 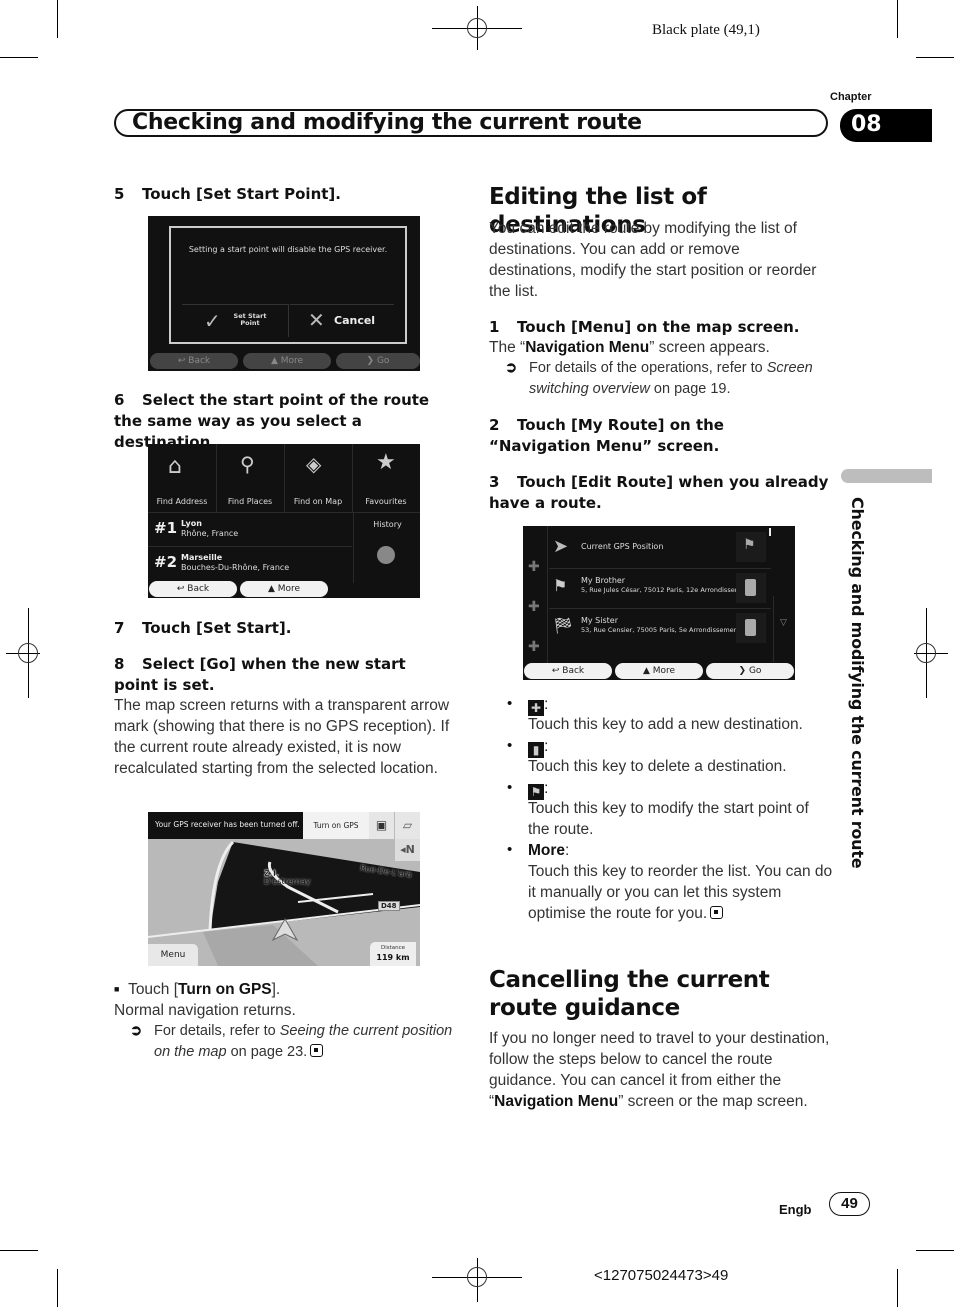 What do you see at coordinates (665, 724) in the screenshot?
I see `bullet-text: Touch this key to add a new destination.` at bounding box center [665, 724].